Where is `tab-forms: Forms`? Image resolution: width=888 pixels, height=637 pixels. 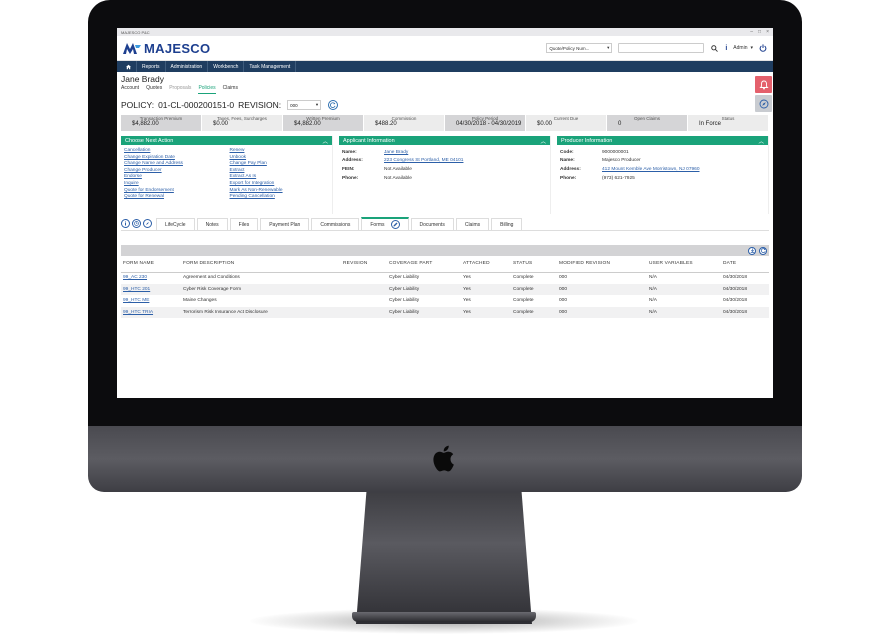 tab-forms: Forms is located at coordinates (385, 223).